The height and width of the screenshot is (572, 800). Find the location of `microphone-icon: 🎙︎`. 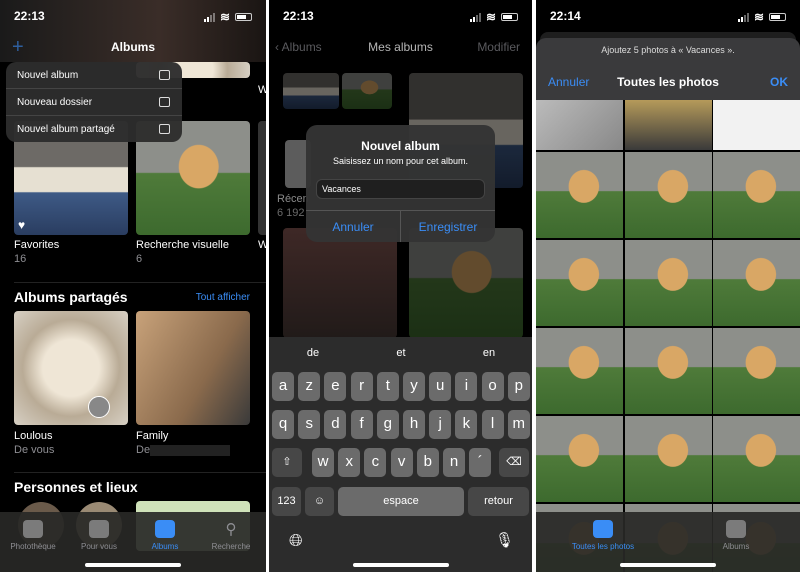

microphone-icon: 🎙︎ is located at coordinates (504, 540).